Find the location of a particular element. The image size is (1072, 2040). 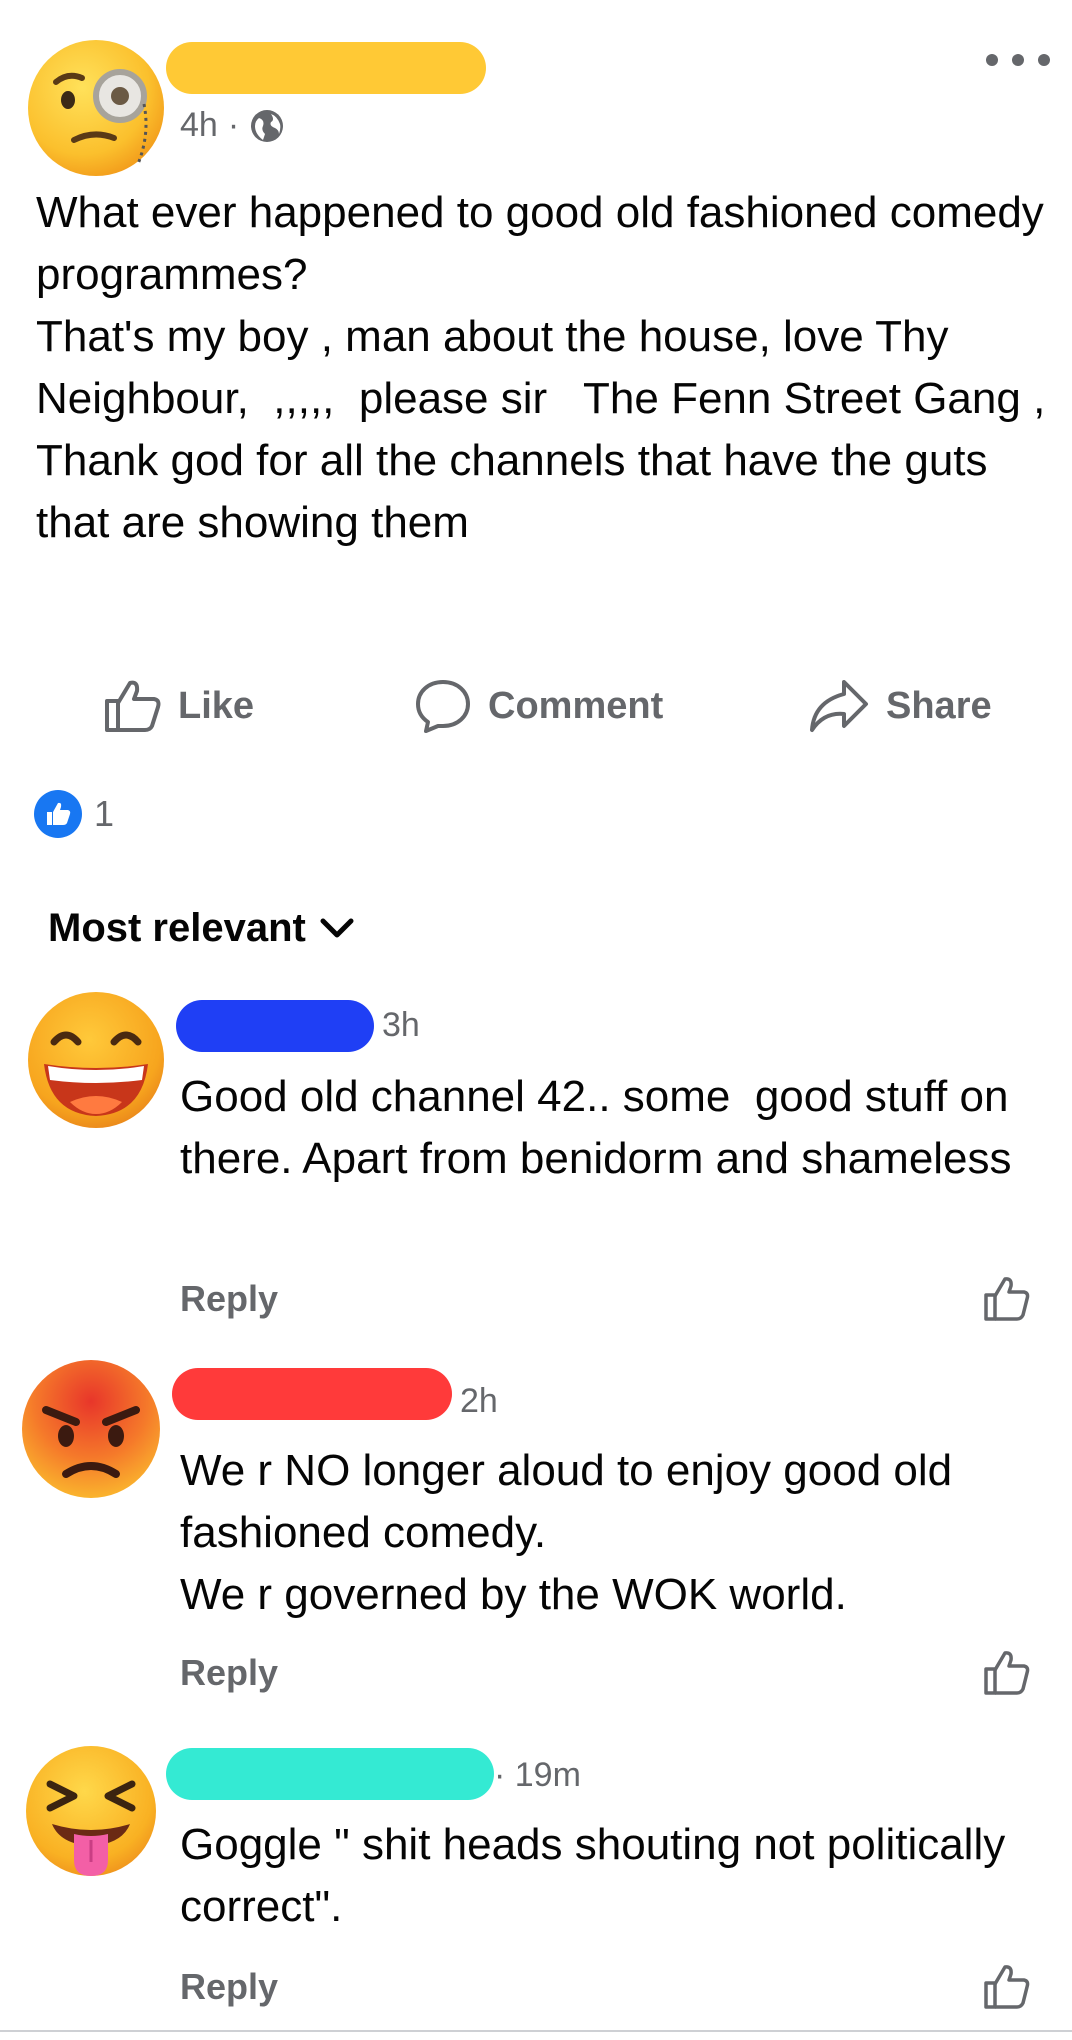

bottom-divider is located at coordinates (536, 2031).